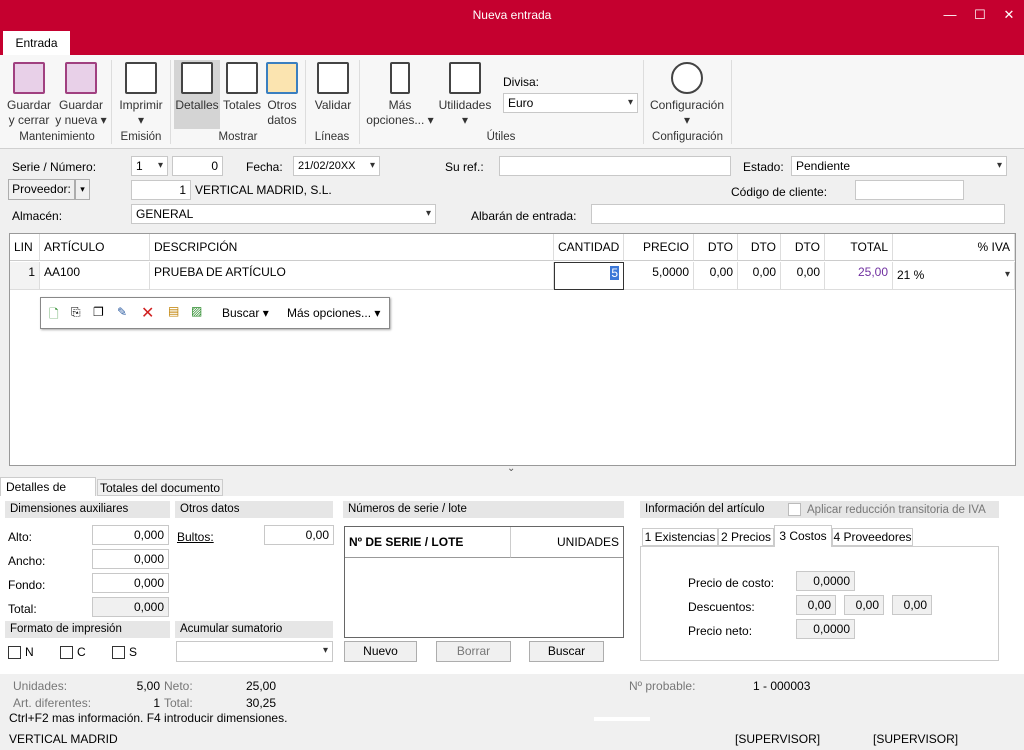 This screenshot has width=1024, height=750. Describe the element at coordinates (130, 535) in the screenshot. I see `alto-input: 0,000` at that location.